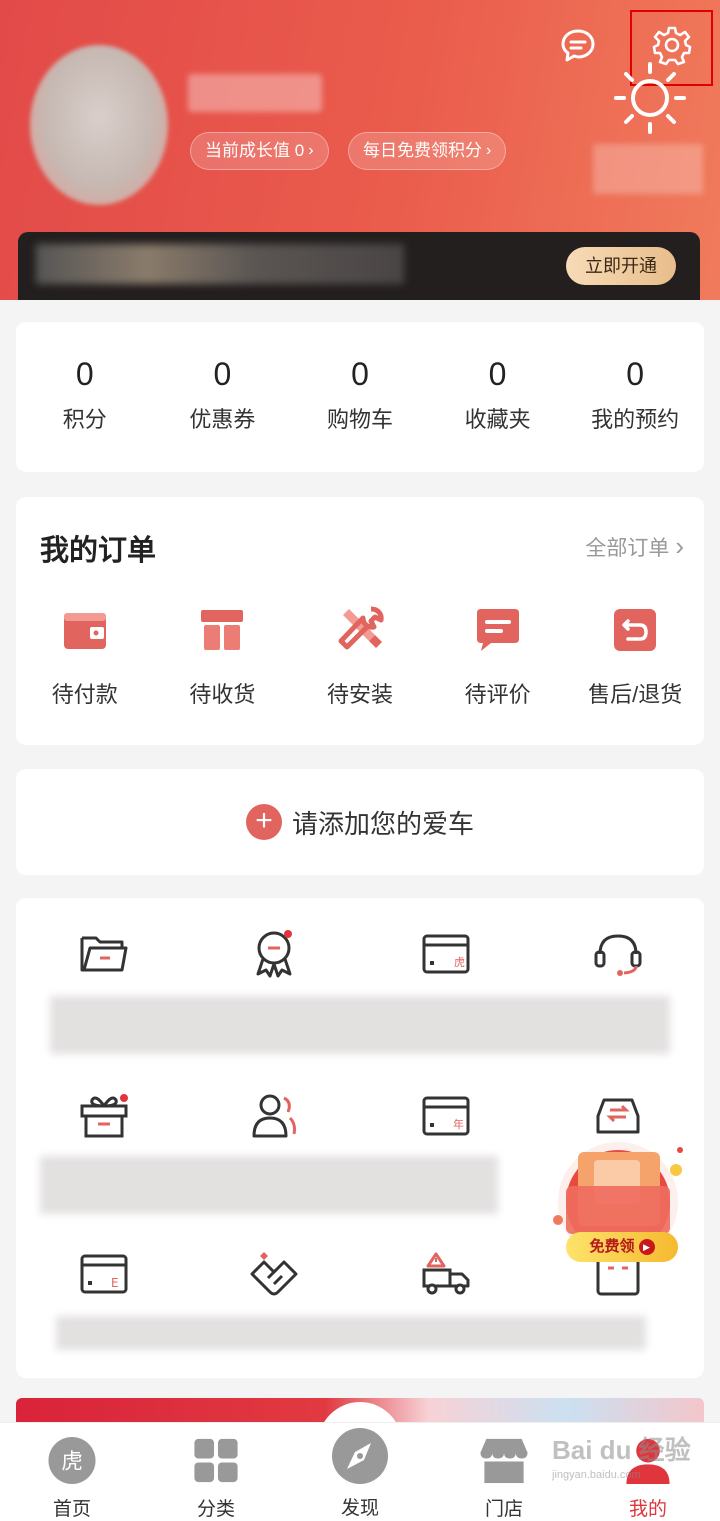 This screenshot has height=1521, width=720. Describe the element at coordinates (274, 1116) in the screenshot. I see `user-group-icon` at that location.